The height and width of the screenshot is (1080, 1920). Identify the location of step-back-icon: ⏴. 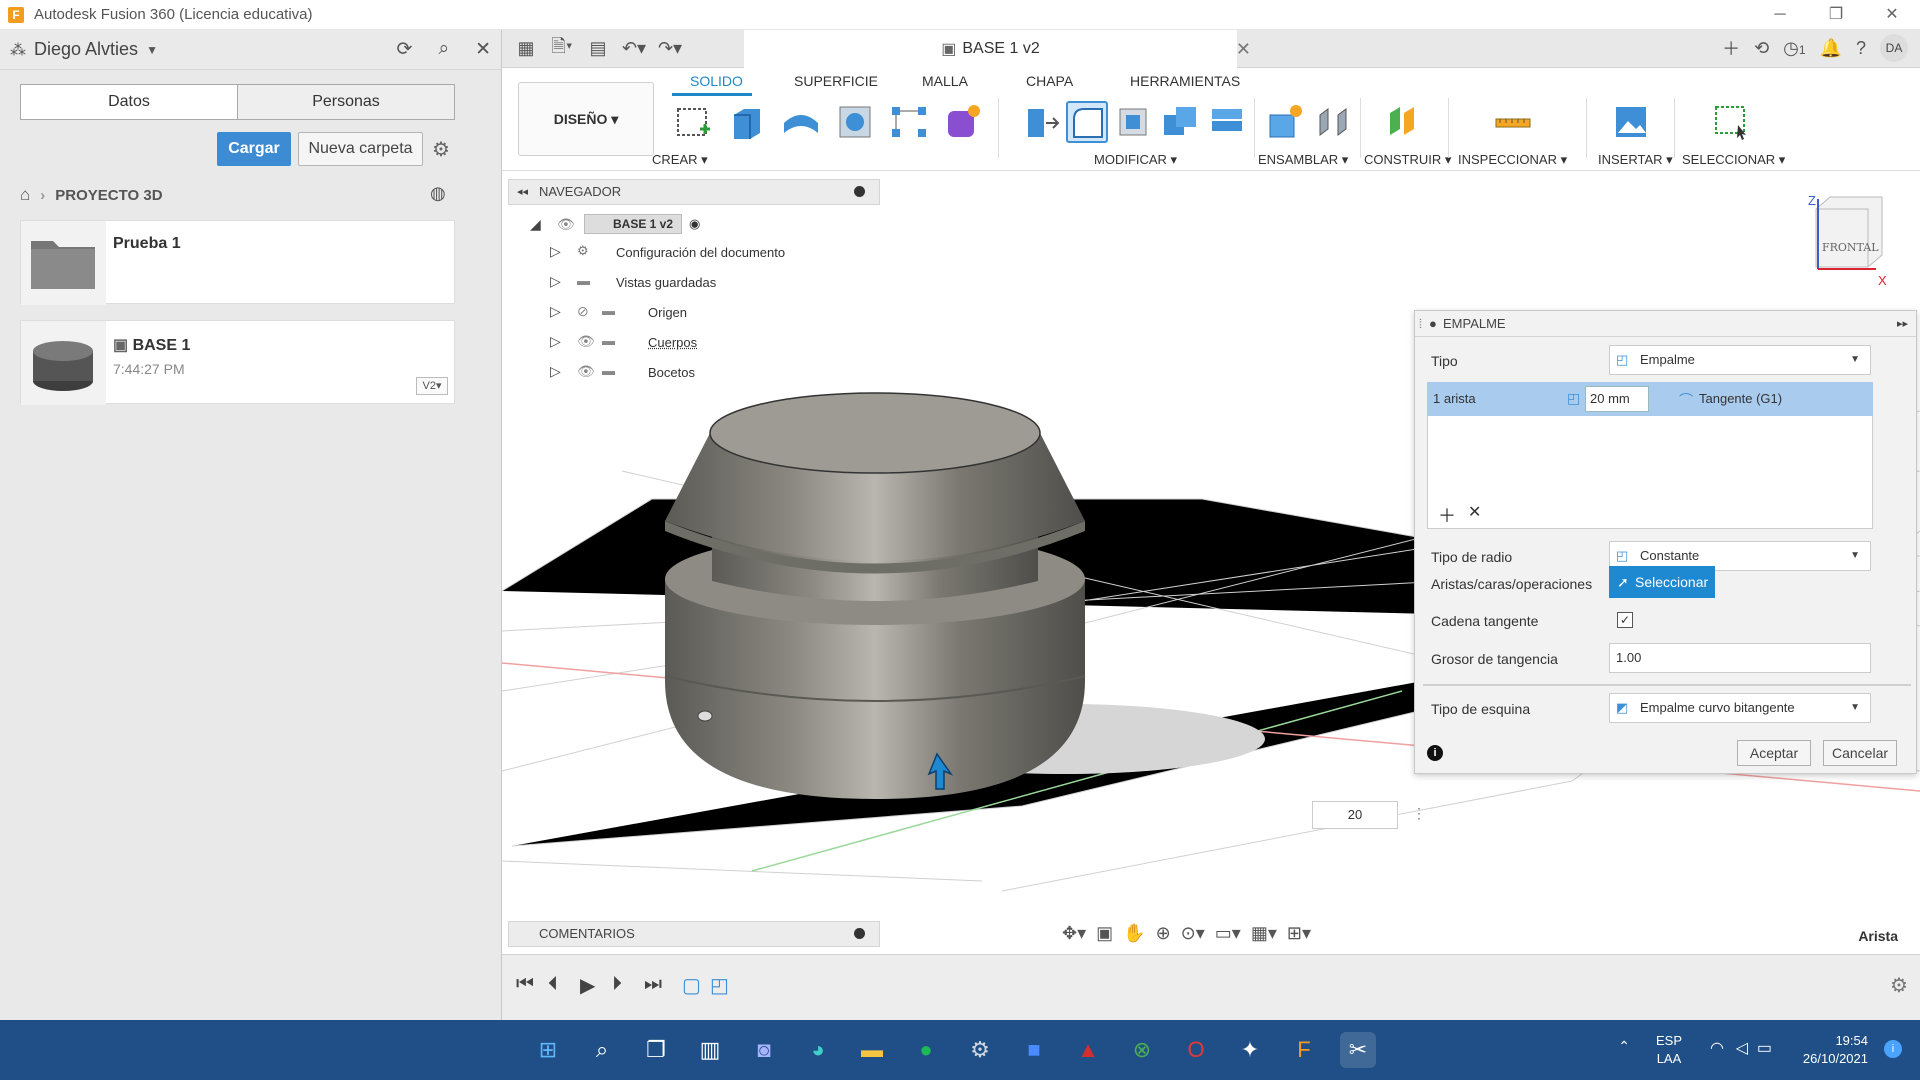
(553, 984).